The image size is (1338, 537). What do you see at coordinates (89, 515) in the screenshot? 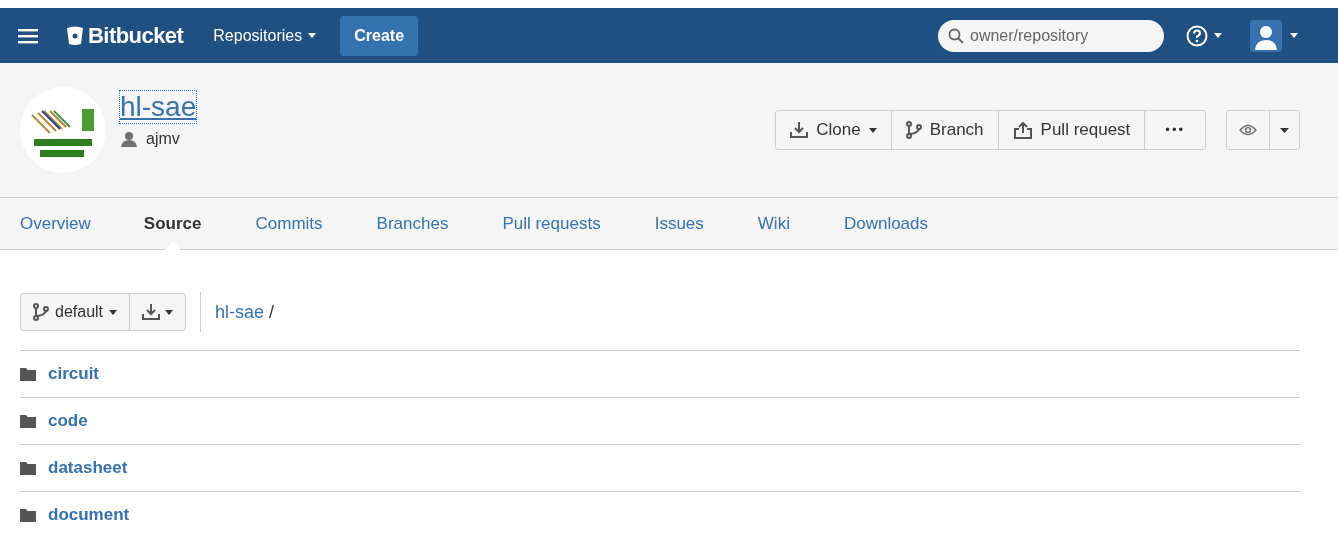
I see `folder-link: document` at bounding box center [89, 515].